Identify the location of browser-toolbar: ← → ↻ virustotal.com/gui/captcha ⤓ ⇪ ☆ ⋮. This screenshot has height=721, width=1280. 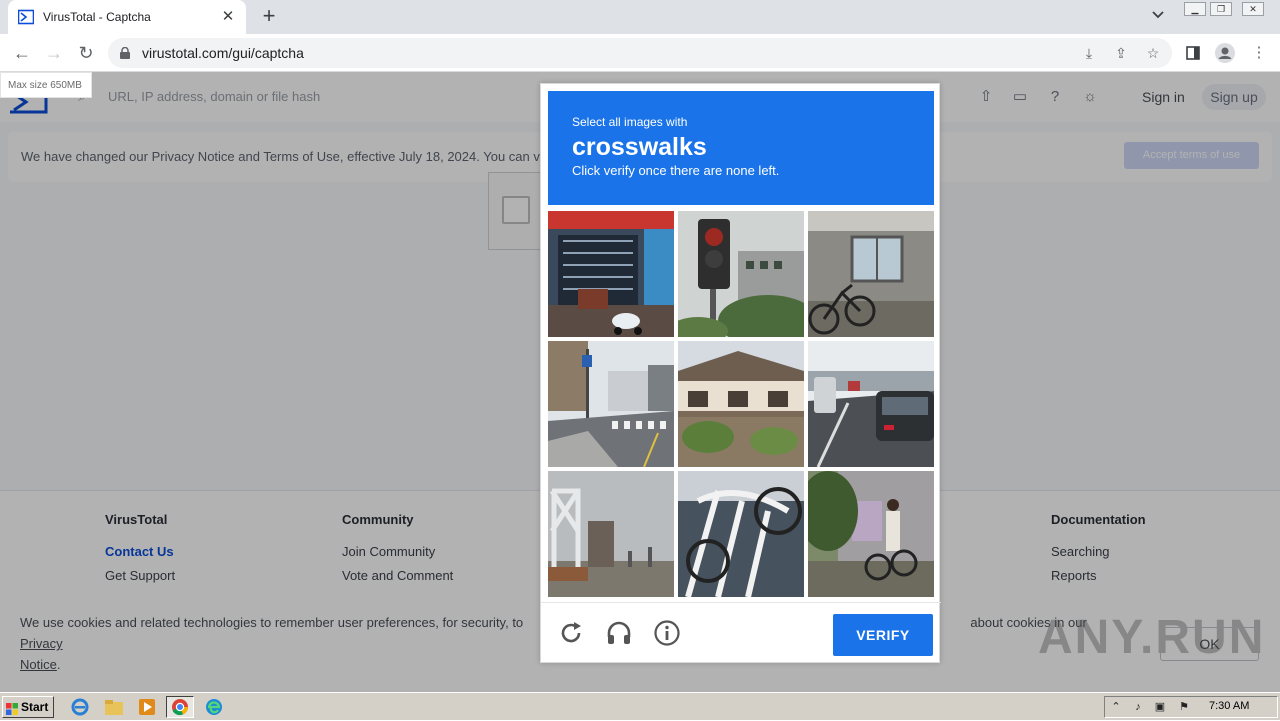
(640, 53).